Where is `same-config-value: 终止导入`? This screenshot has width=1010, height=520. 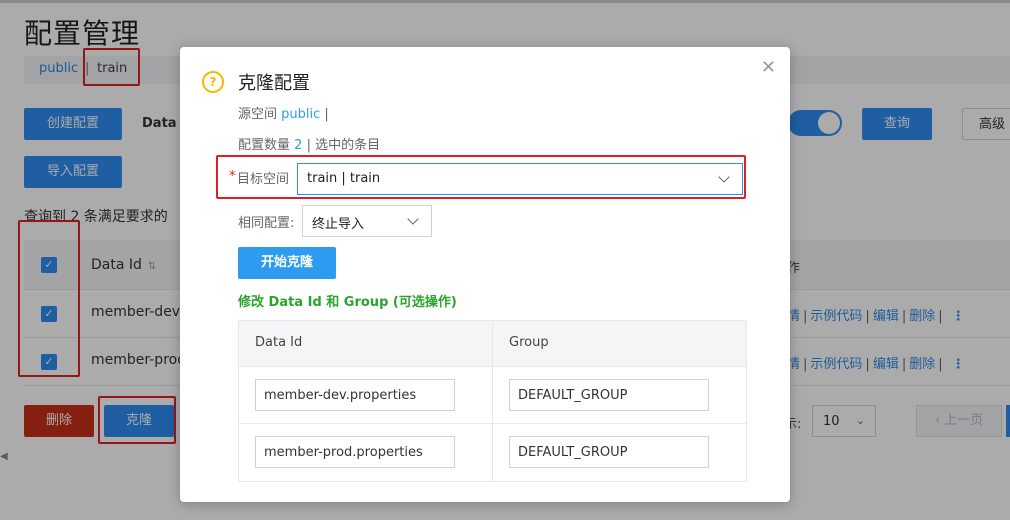
same-config-value: 终止导入 is located at coordinates (338, 224).